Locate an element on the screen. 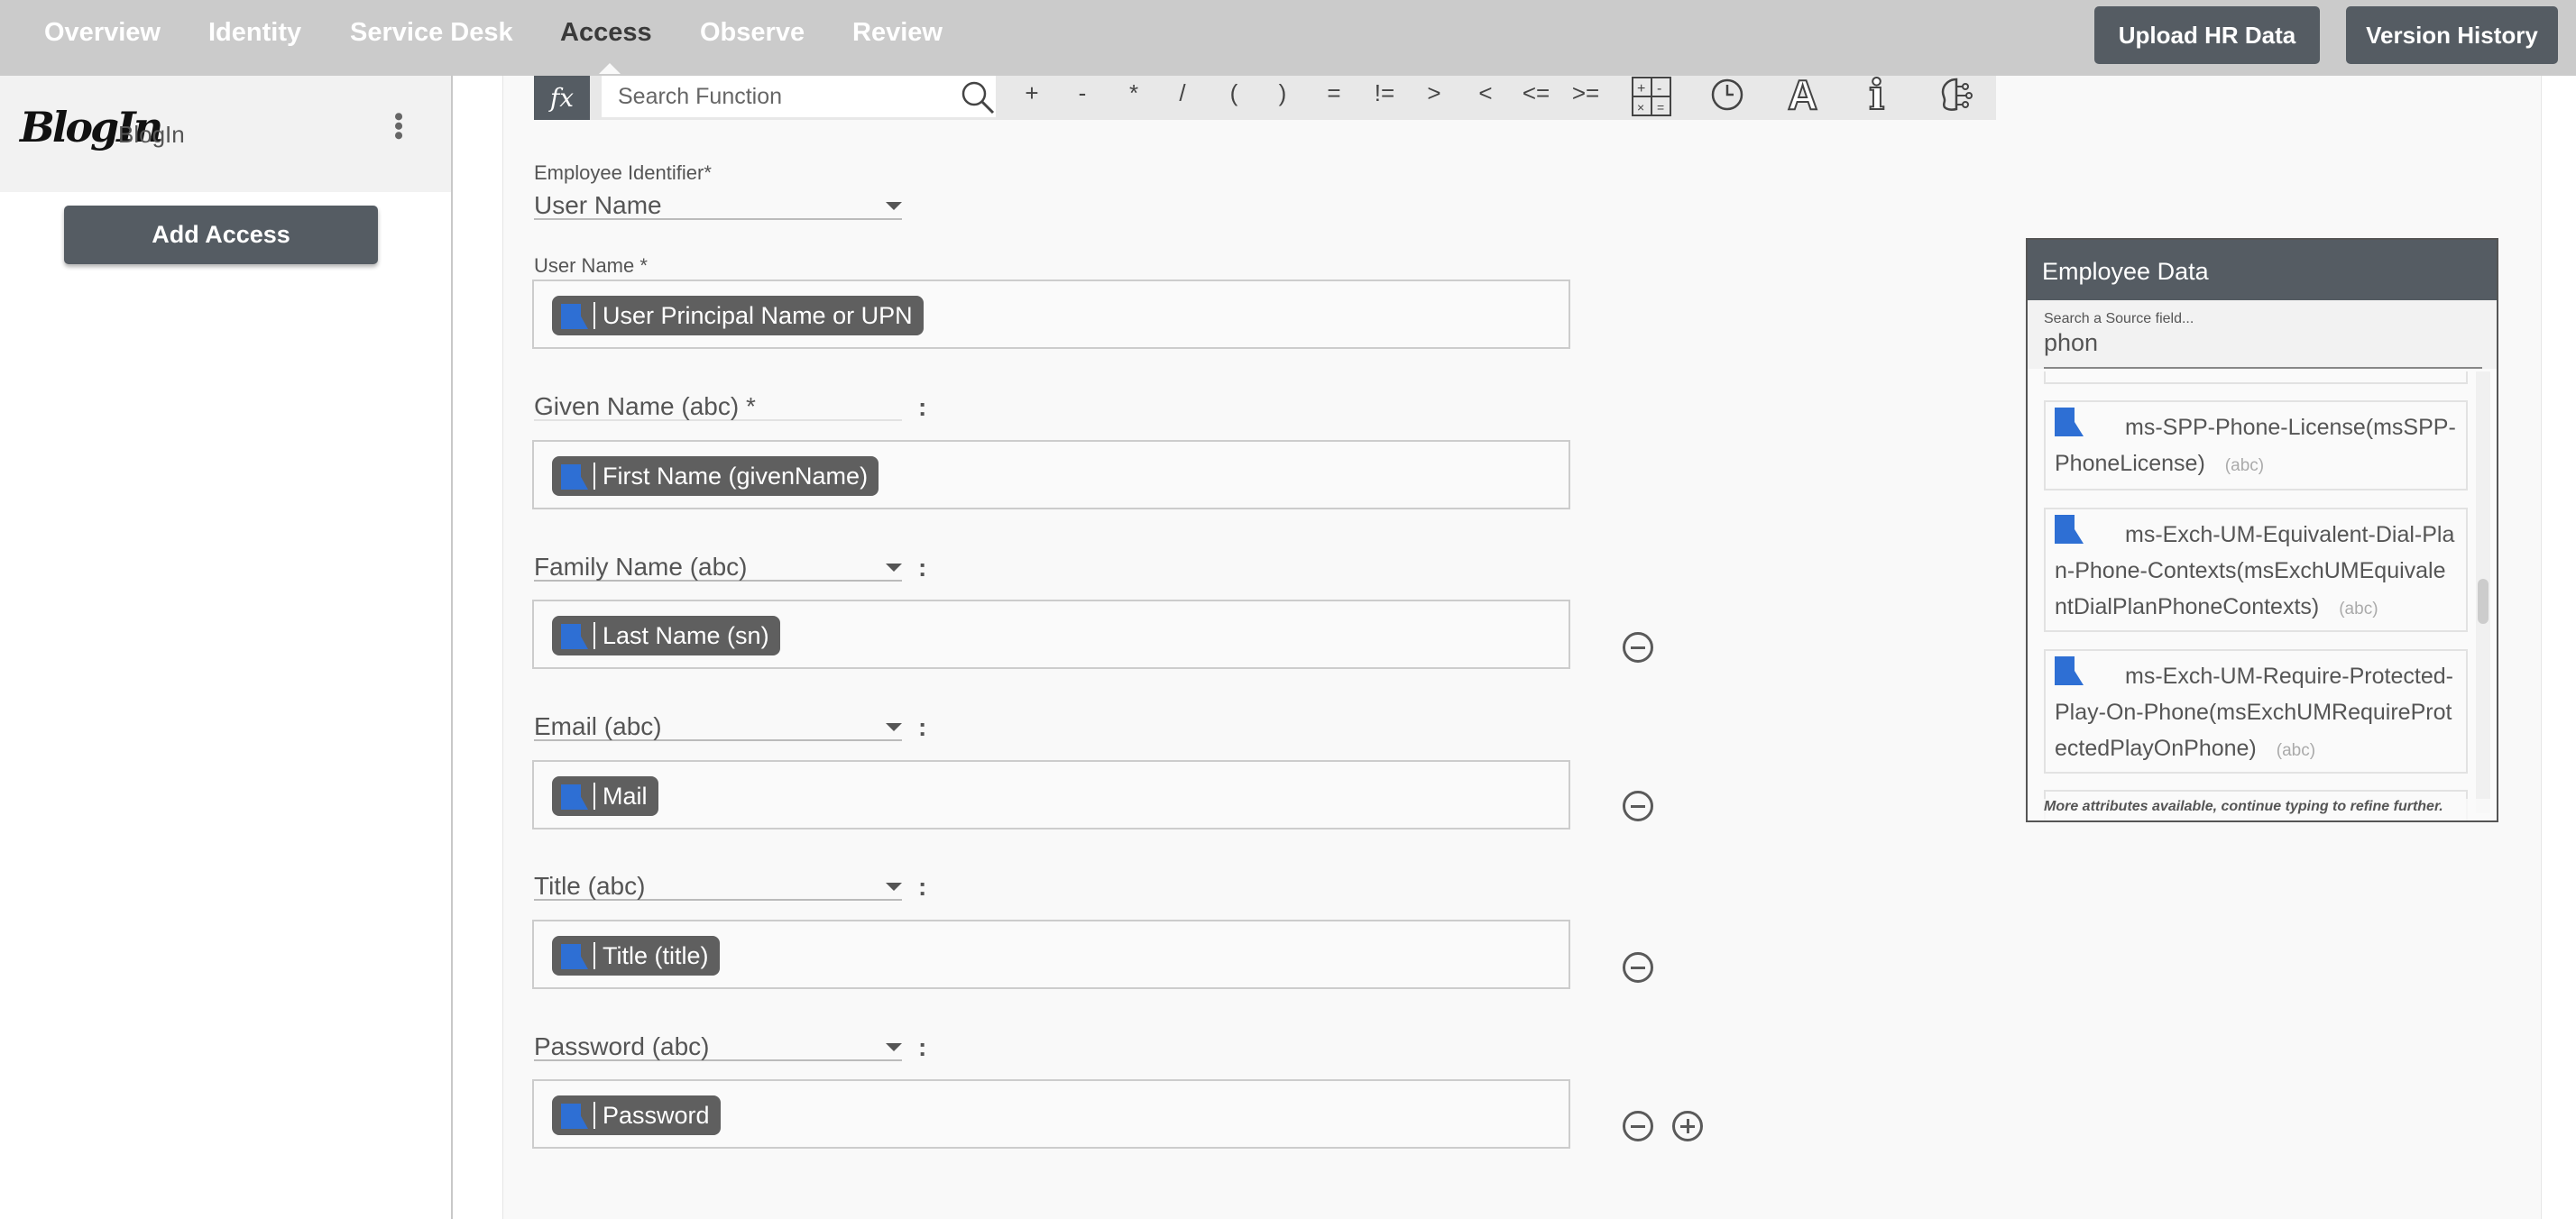  operator-less: < is located at coordinates (1486, 93).